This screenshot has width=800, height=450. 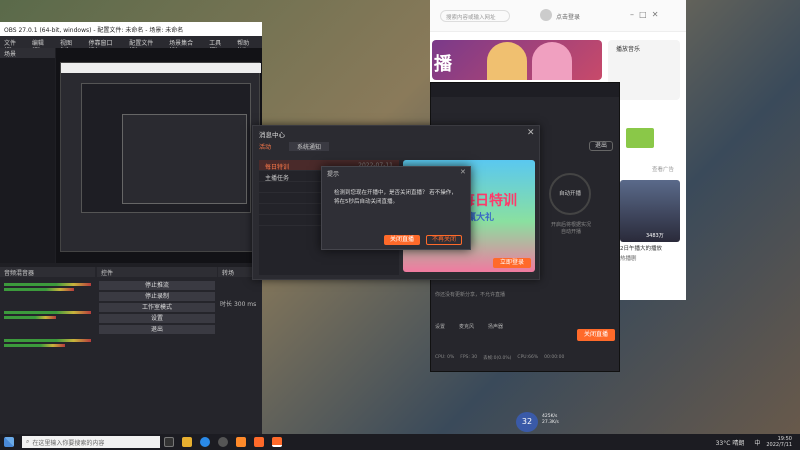 I want to click on controls-header: 控件, so click(x=157, y=272).